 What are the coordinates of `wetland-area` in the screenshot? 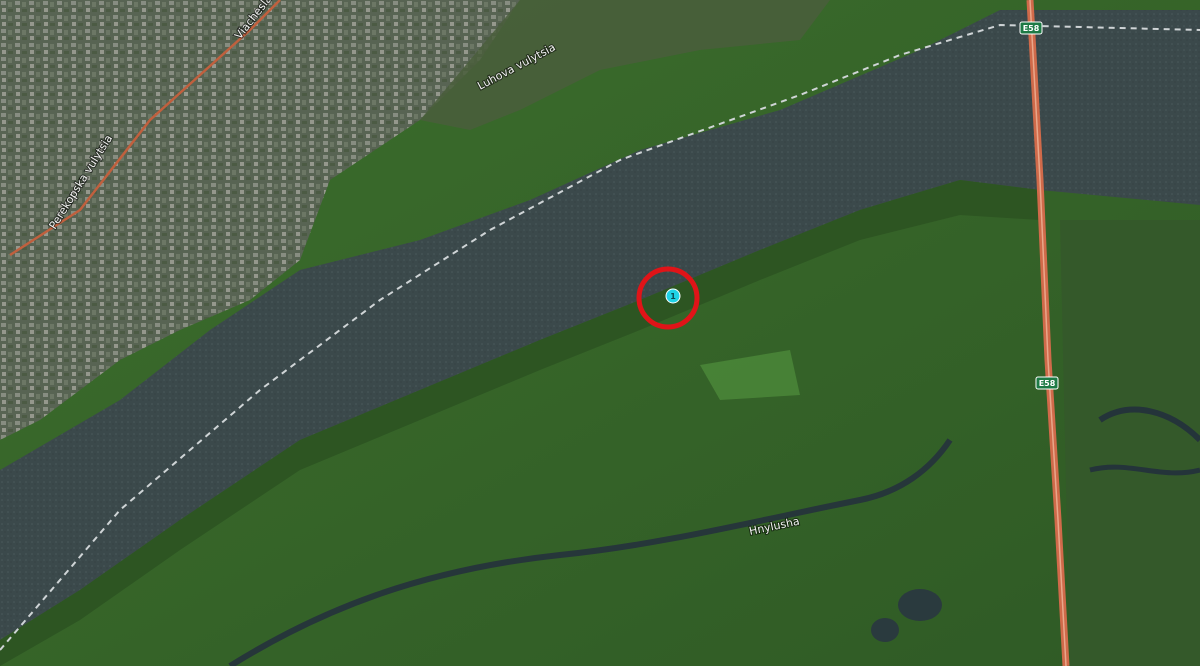 It's located at (1130, 443).